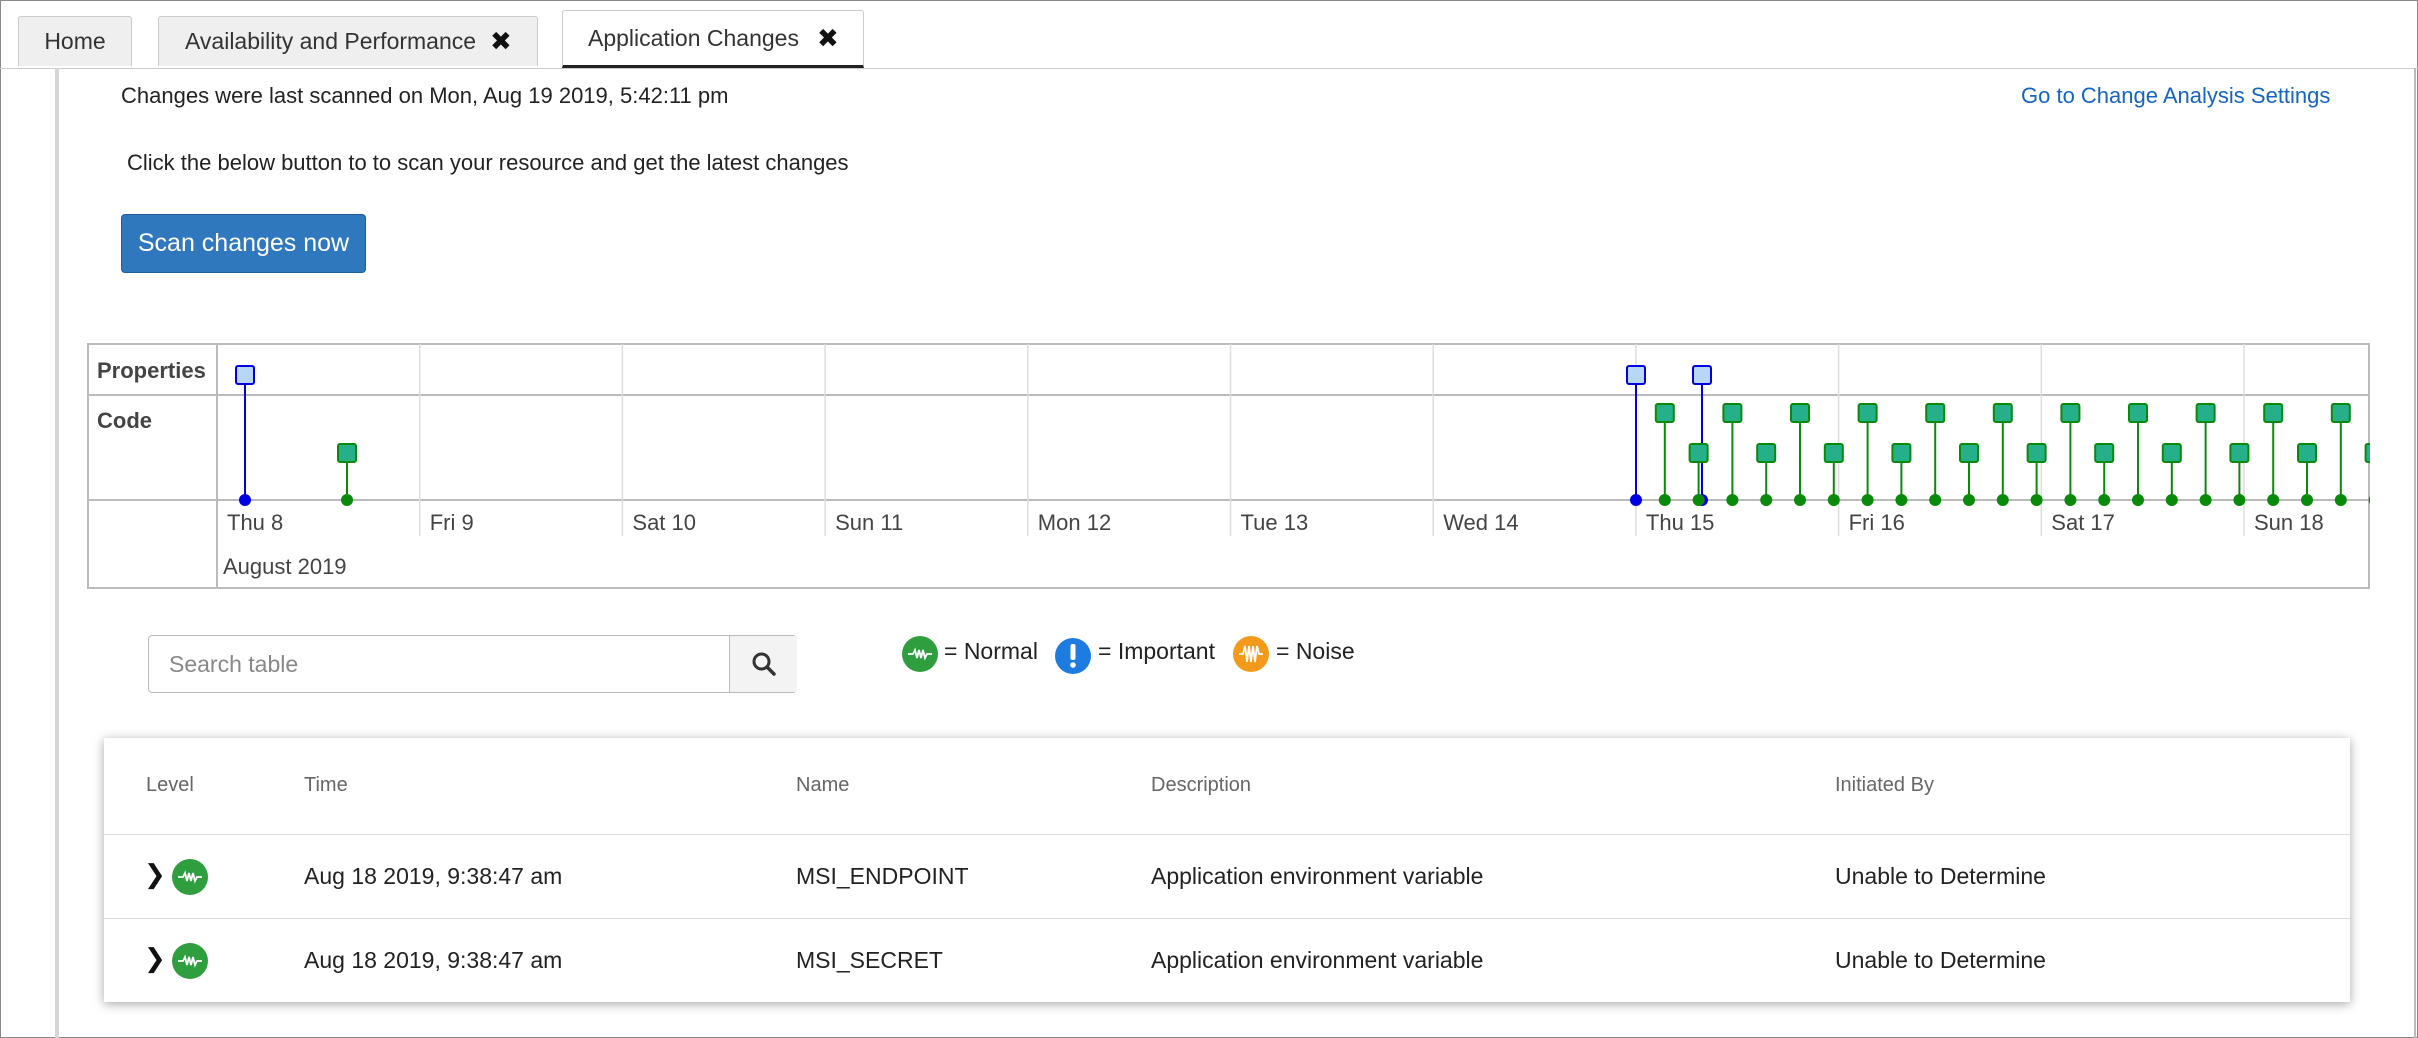 The image size is (2418, 1038). What do you see at coordinates (2415, 553) in the screenshot?
I see `scrollbar-track` at bounding box center [2415, 553].